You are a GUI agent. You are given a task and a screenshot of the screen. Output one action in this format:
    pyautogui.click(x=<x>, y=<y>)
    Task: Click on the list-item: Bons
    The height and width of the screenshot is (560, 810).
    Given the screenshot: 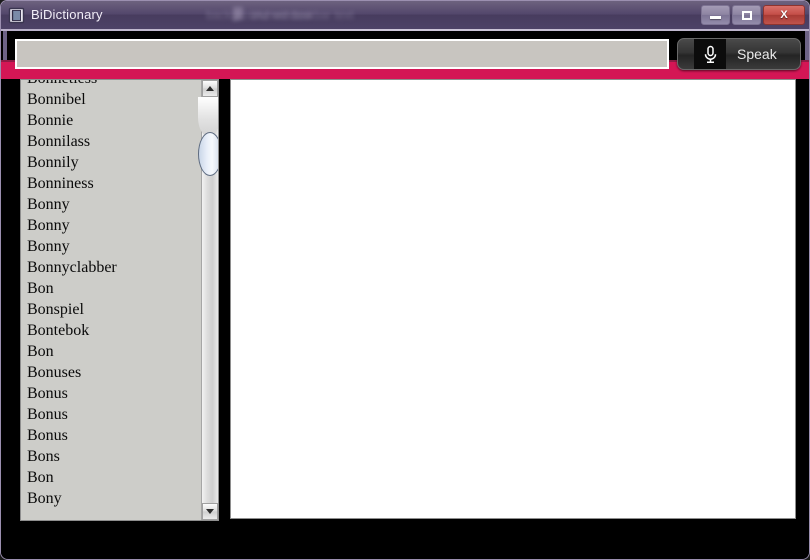 What is the action you would take?
    pyautogui.click(x=112, y=456)
    